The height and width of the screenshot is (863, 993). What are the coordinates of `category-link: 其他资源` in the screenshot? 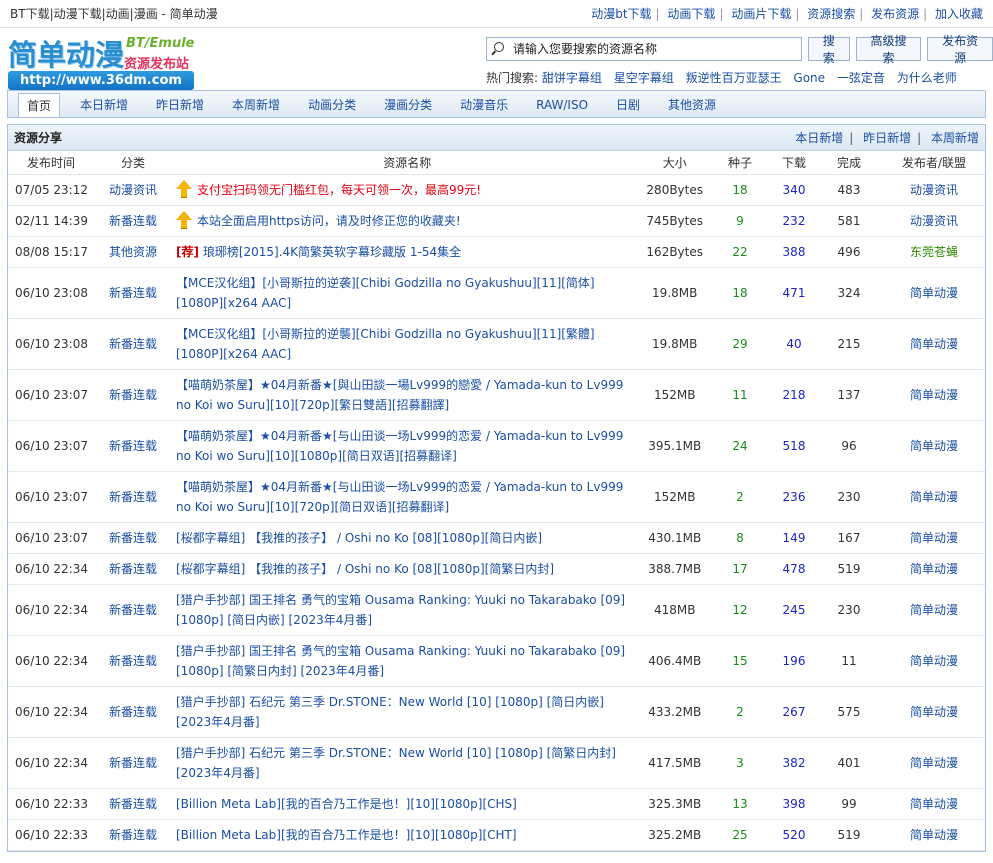 It's located at (133, 252).